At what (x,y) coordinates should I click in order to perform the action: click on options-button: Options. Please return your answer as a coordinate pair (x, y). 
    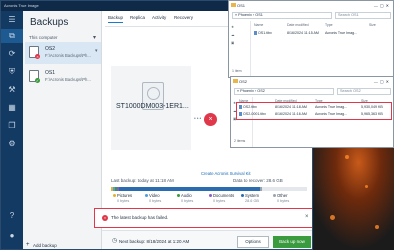
    Looking at the image, I should click on (253, 242).